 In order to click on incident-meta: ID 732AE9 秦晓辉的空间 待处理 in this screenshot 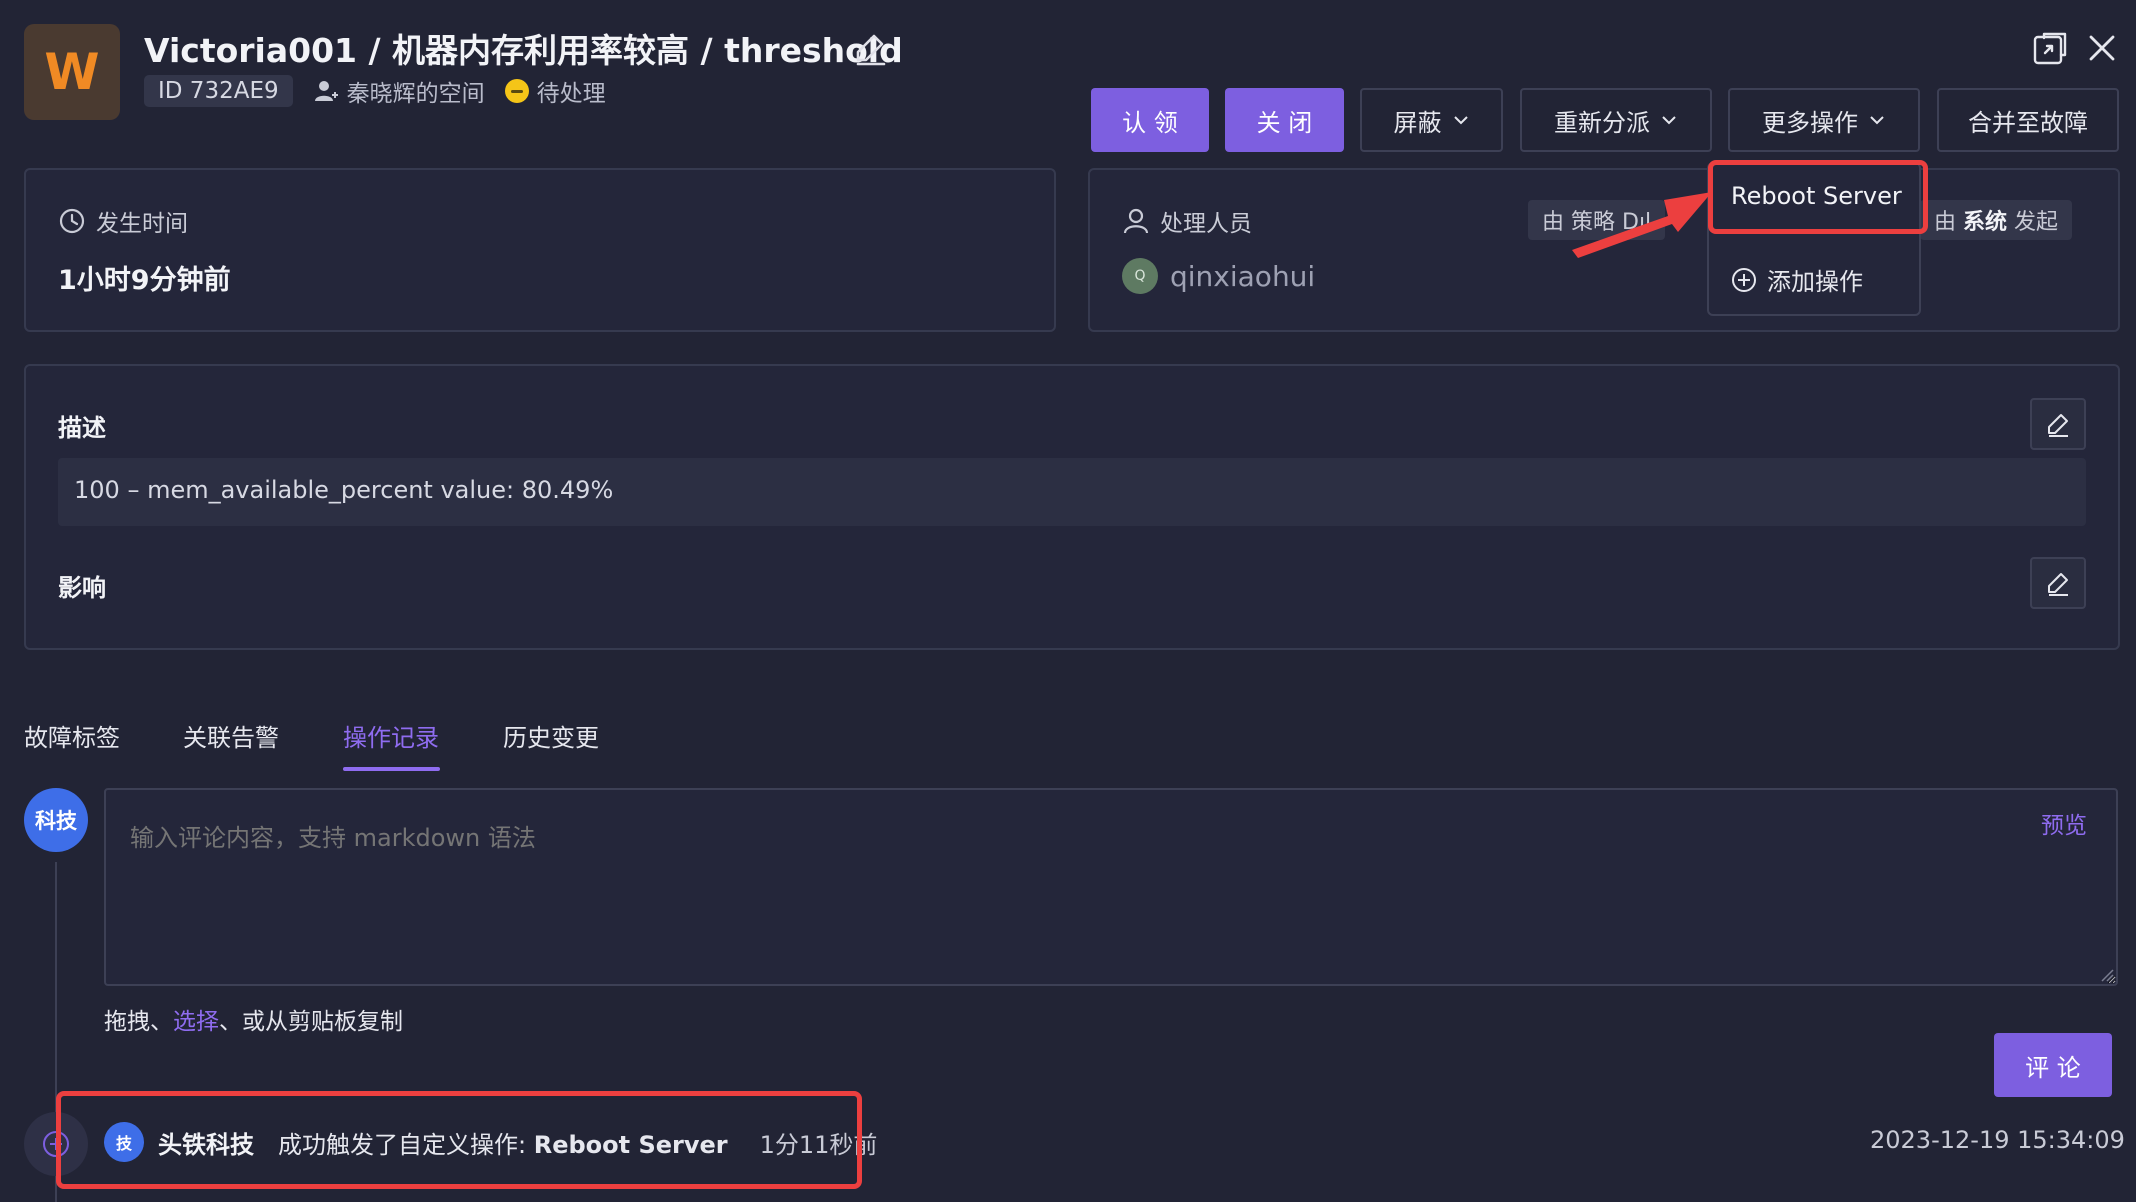, I will do `click(375, 91)`.